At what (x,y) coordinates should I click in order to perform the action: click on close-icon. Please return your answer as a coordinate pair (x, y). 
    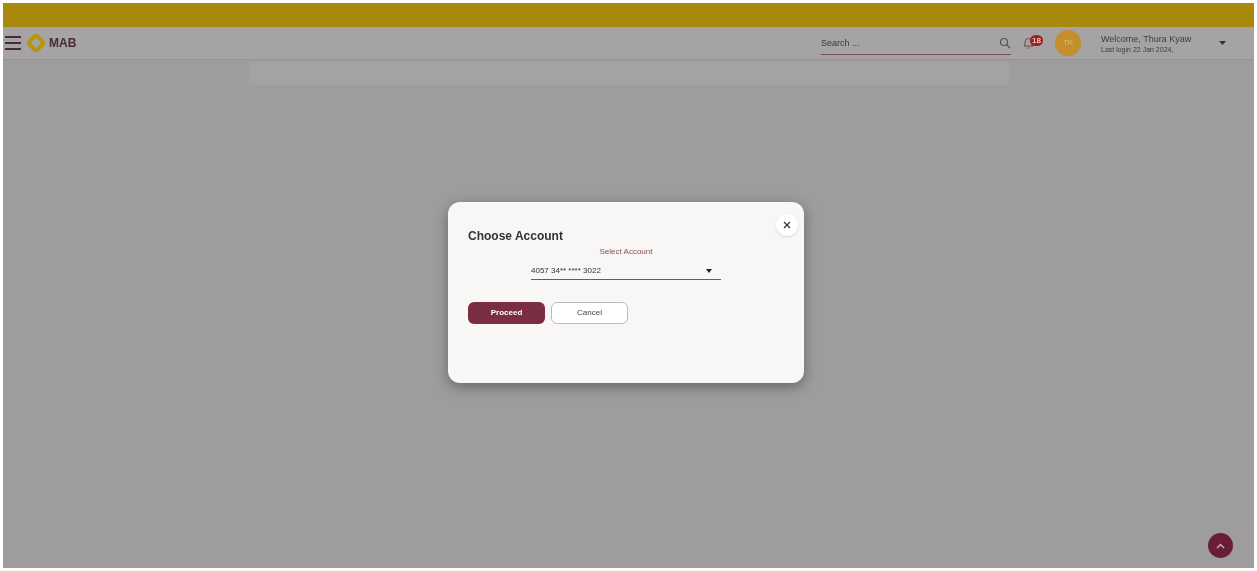
    Looking at the image, I should click on (787, 225).